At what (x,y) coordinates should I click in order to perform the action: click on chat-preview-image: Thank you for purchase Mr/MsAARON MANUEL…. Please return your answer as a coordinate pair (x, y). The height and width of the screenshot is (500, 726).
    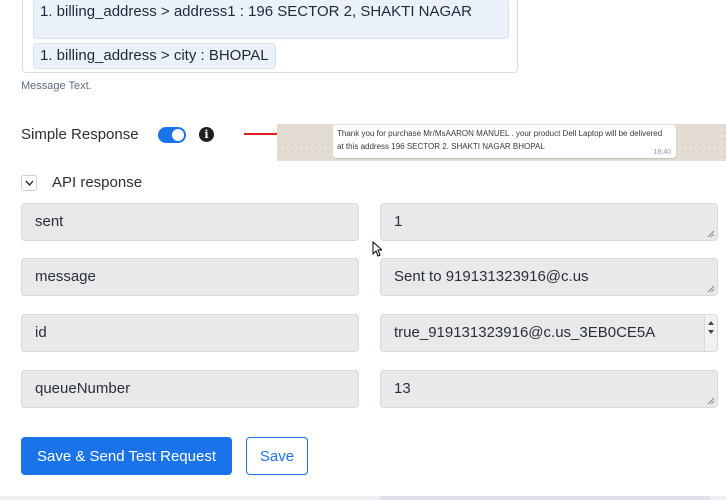
    Looking at the image, I should click on (501, 142).